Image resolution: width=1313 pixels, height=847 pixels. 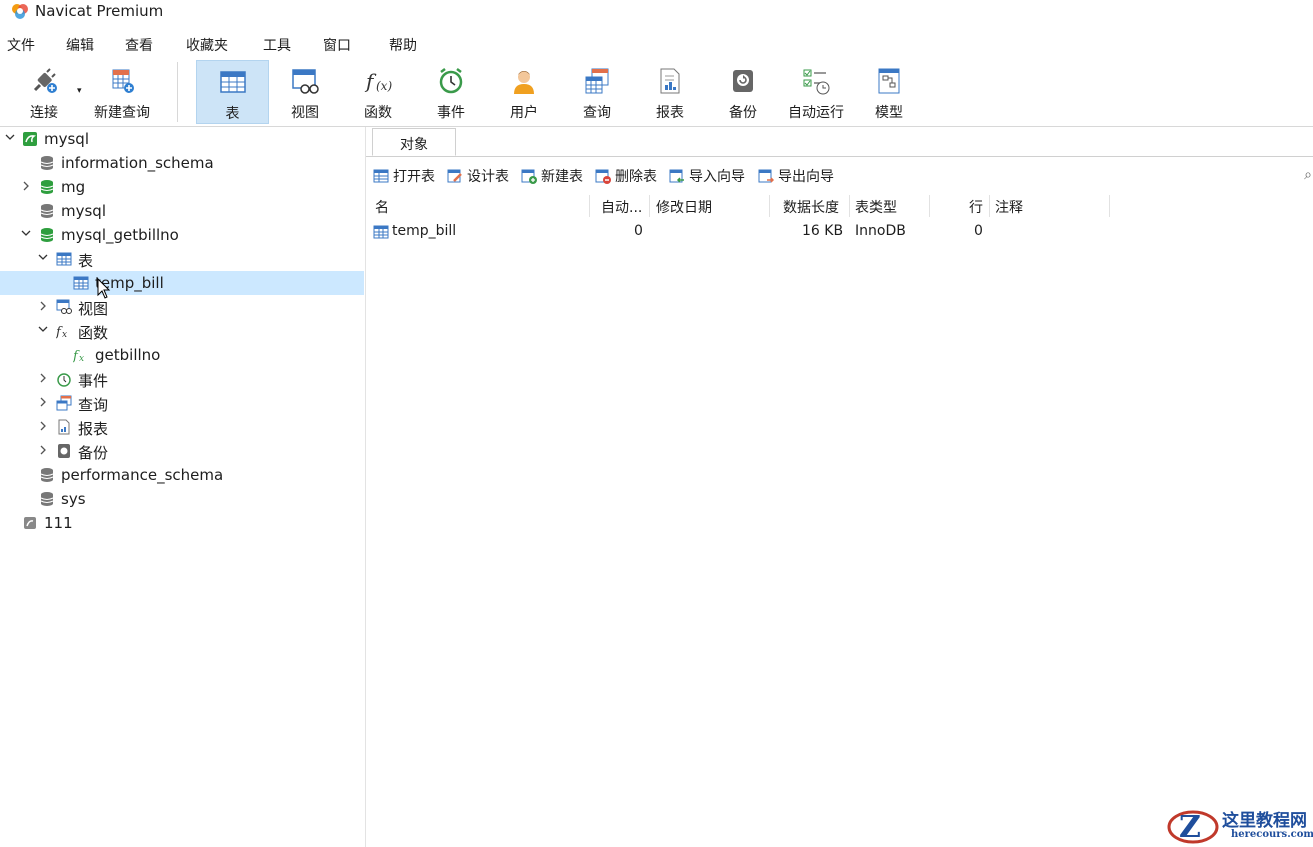 What do you see at coordinates (337, 45) in the screenshot?
I see `menu-window: 窗口` at bounding box center [337, 45].